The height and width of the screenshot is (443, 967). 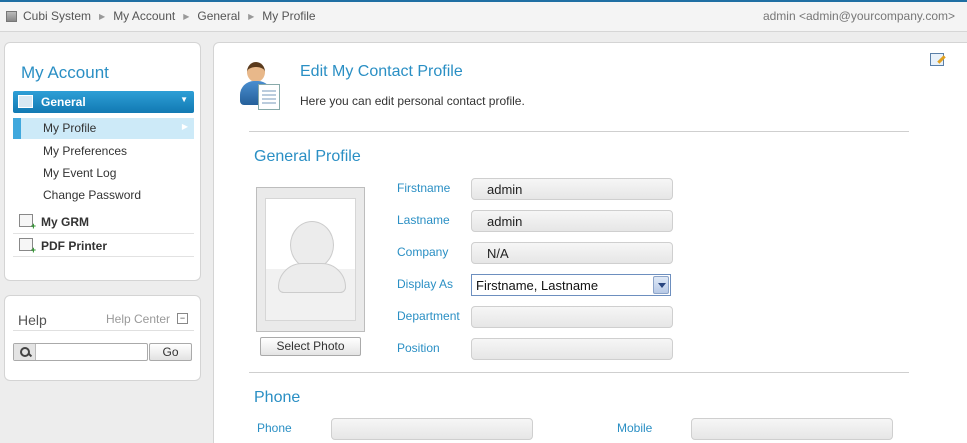 What do you see at coordinates (277, 397) in the screenshot?
I see `section-title-phone: Phone` at bounding box center [277, 397].